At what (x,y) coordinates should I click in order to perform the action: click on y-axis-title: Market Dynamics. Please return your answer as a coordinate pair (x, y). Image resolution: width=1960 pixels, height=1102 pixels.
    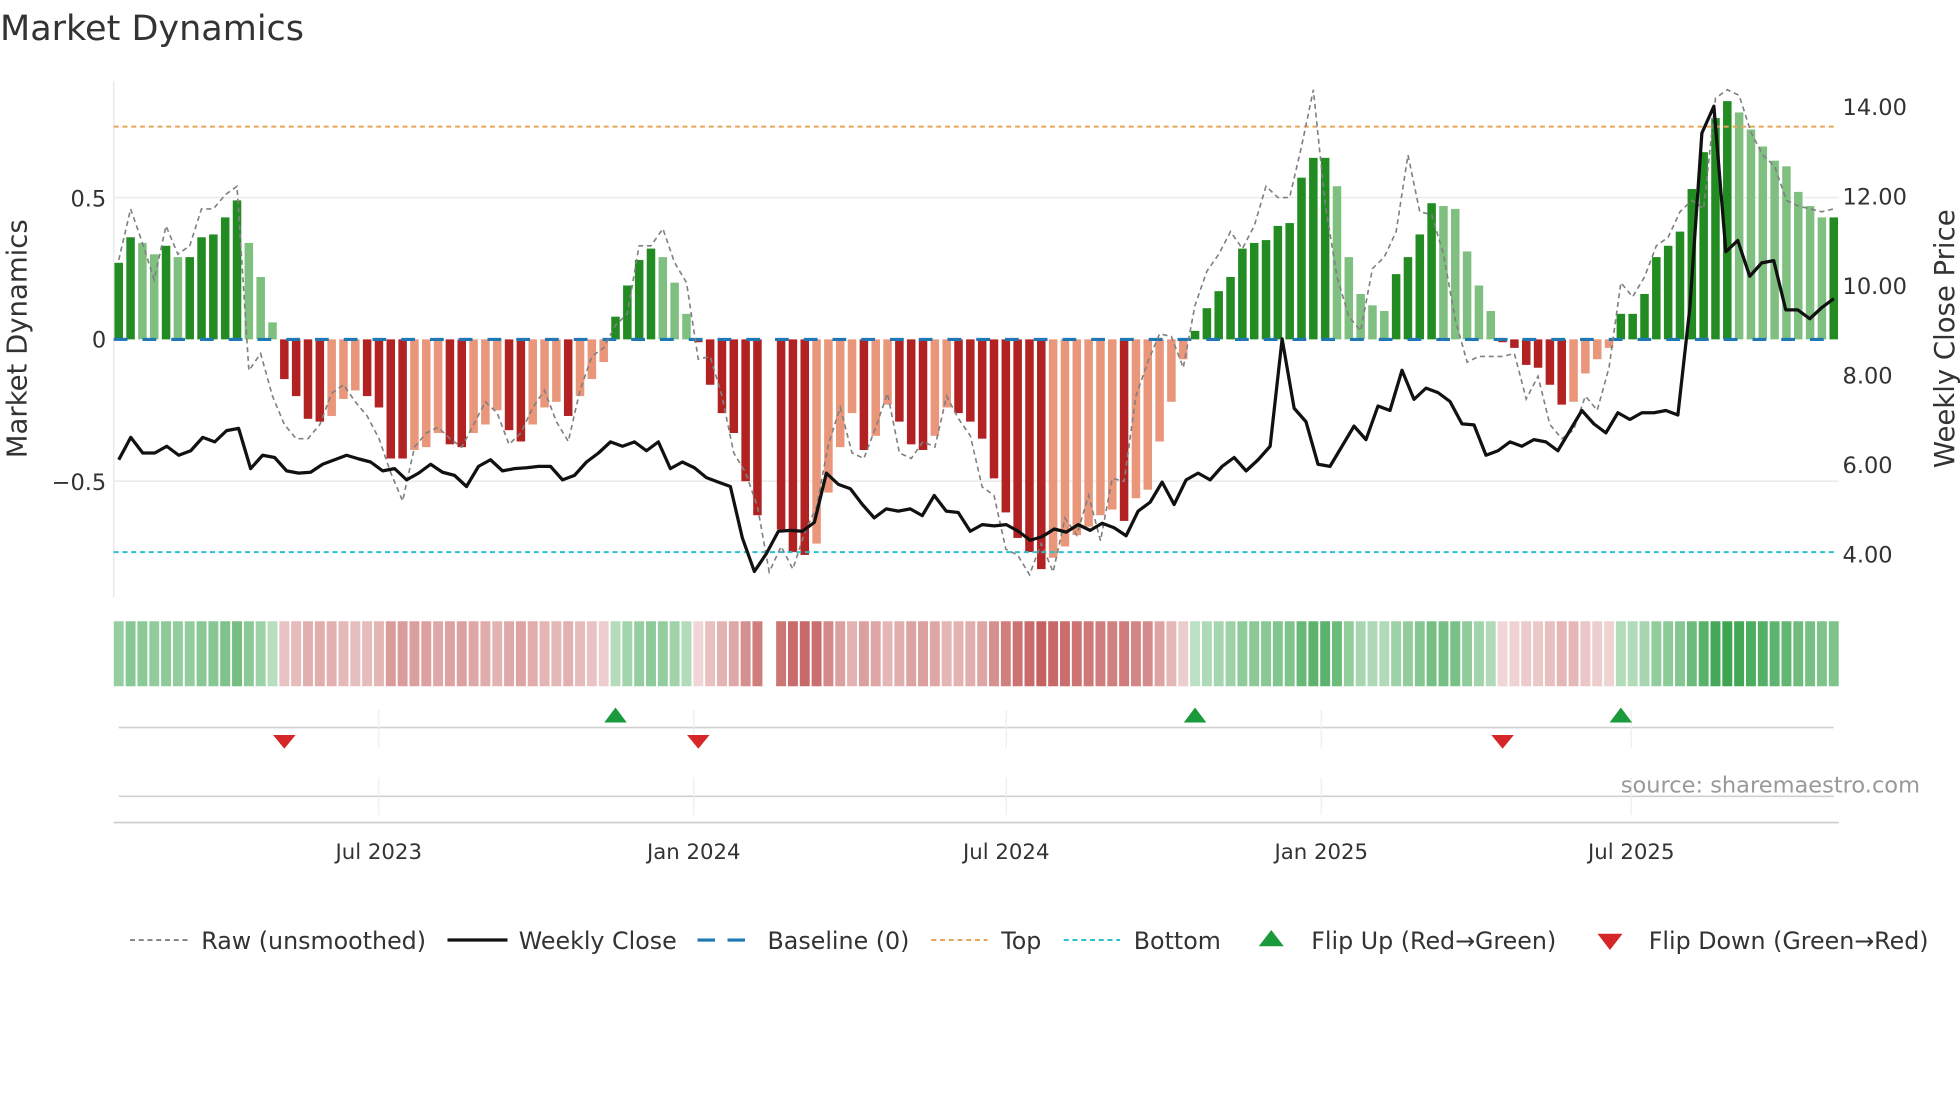
    Looking at the image, I should click on (17, 338).